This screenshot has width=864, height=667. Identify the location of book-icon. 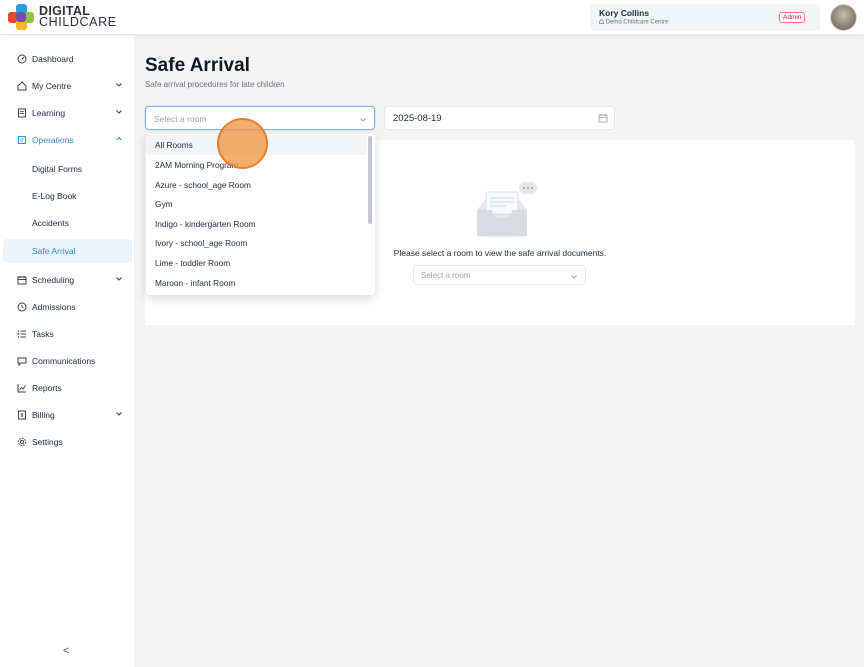
(22, 113).